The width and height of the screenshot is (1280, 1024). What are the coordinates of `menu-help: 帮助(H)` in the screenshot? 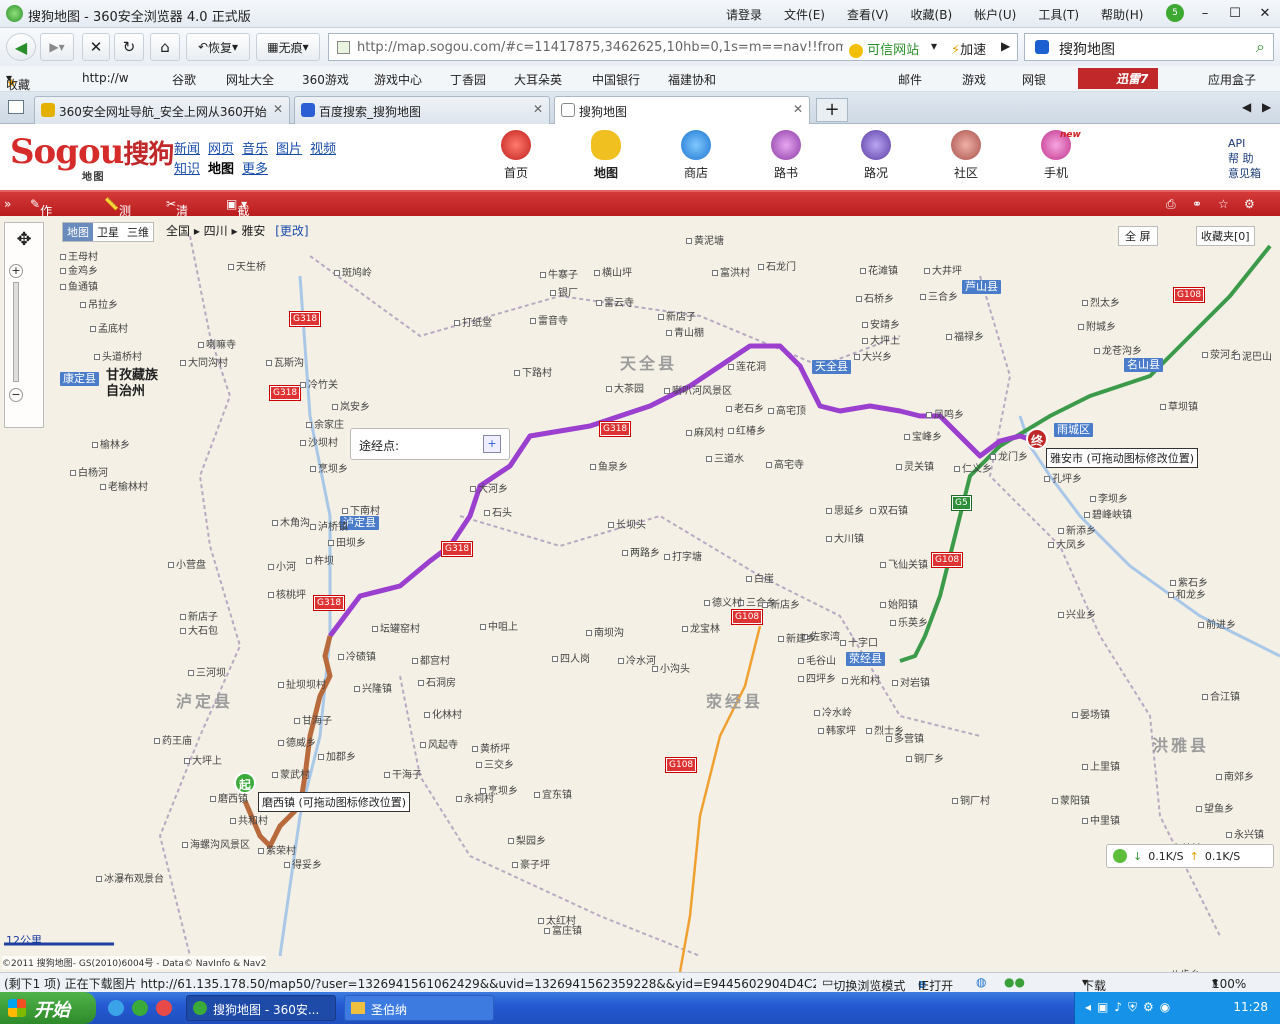 It's located at (1122, 14).